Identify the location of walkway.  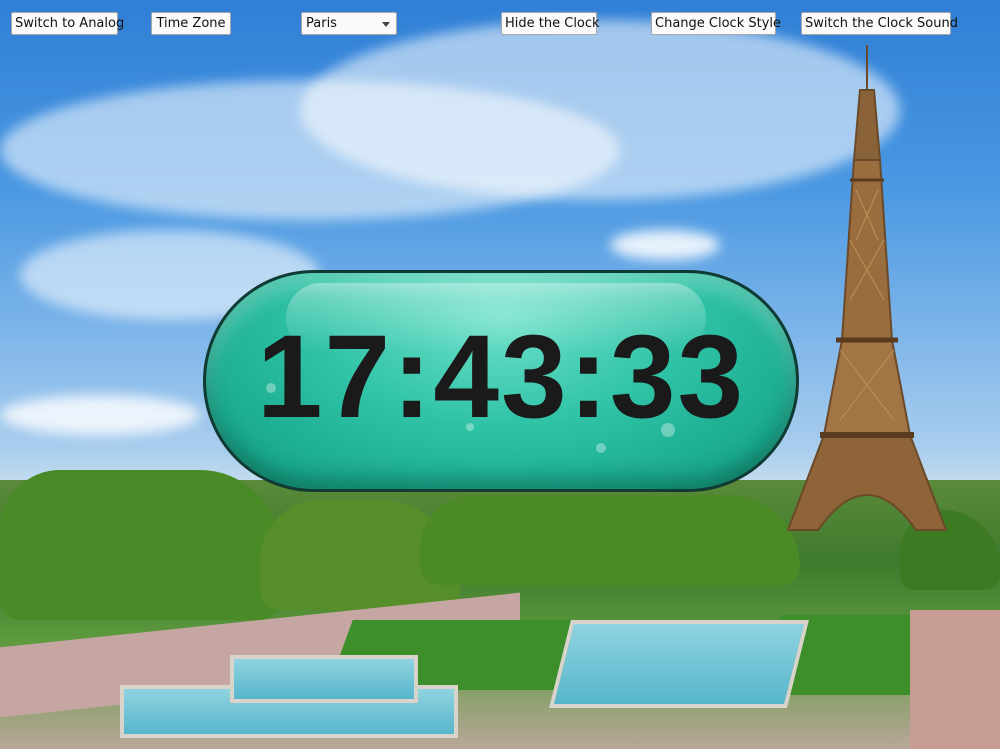
(955, 679).